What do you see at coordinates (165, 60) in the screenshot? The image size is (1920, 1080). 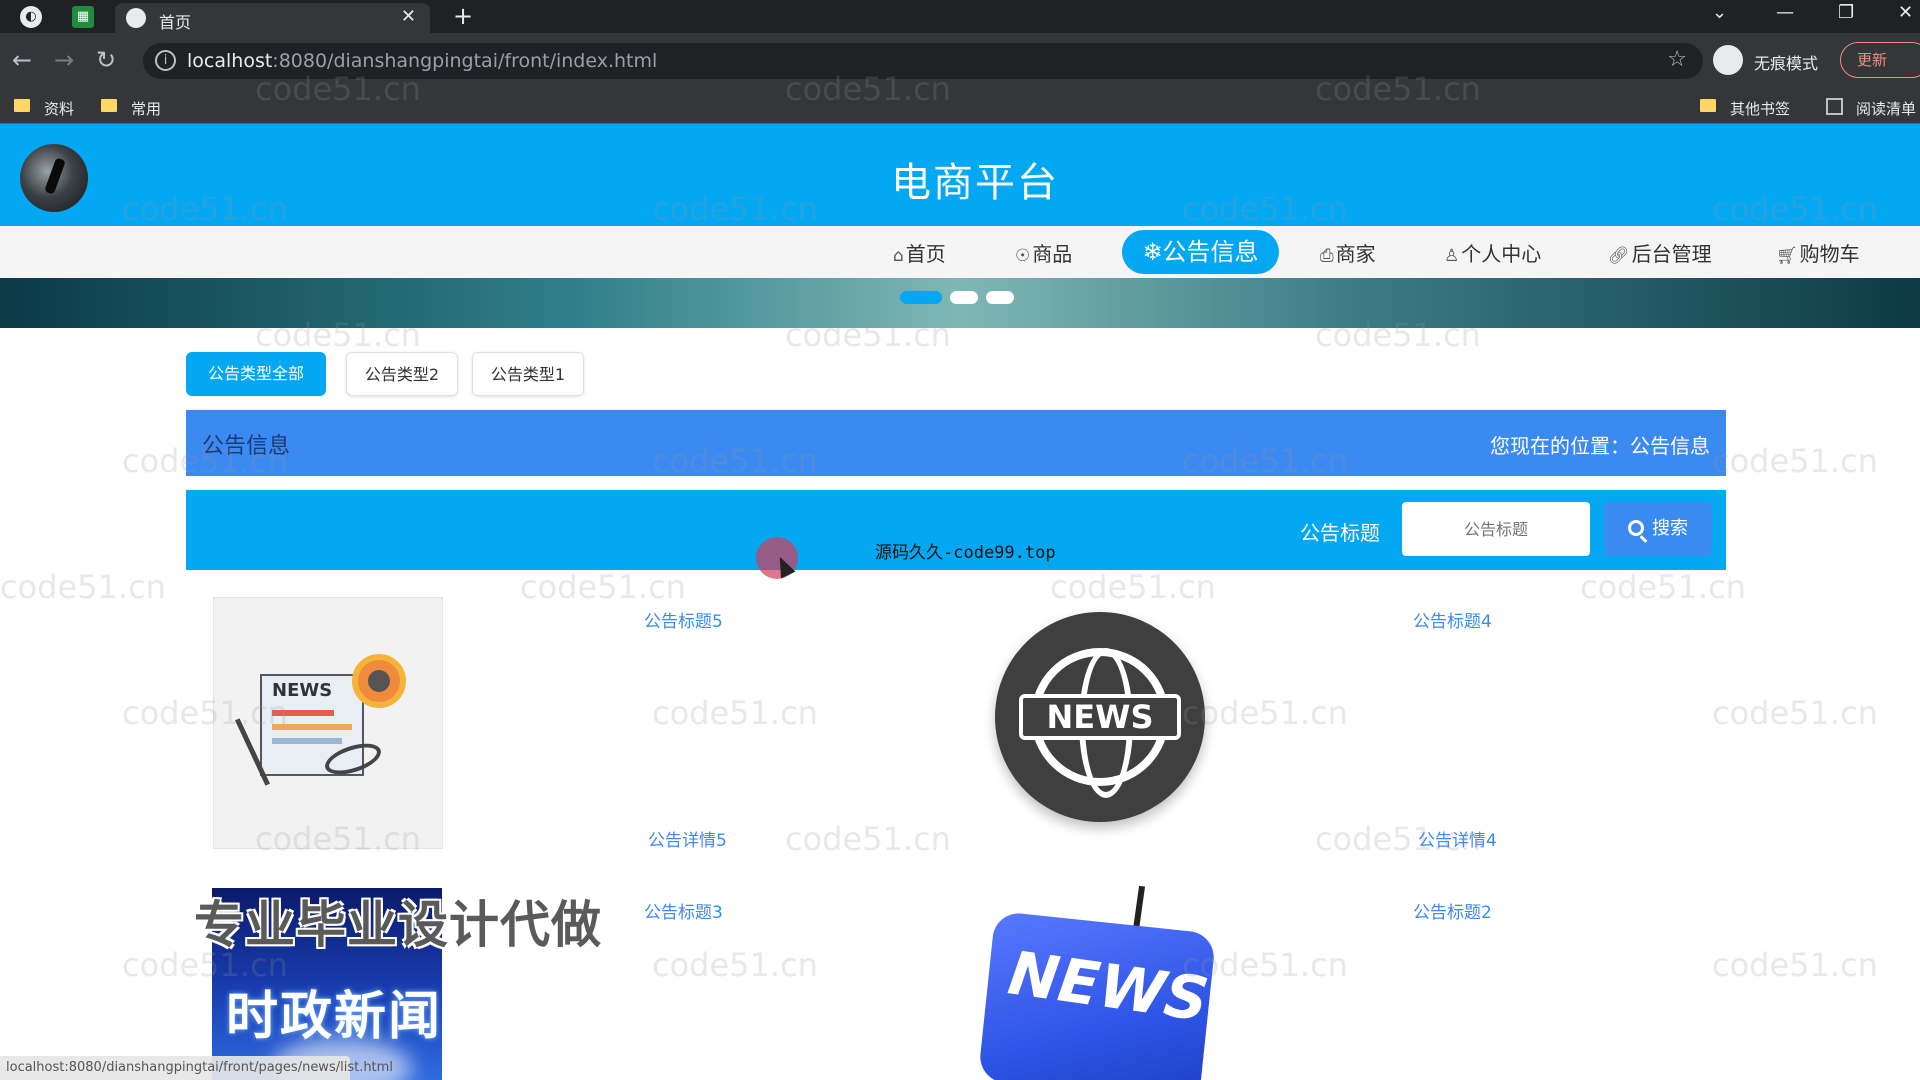 I see `info-icon: i` at bounding box center [165, 60].